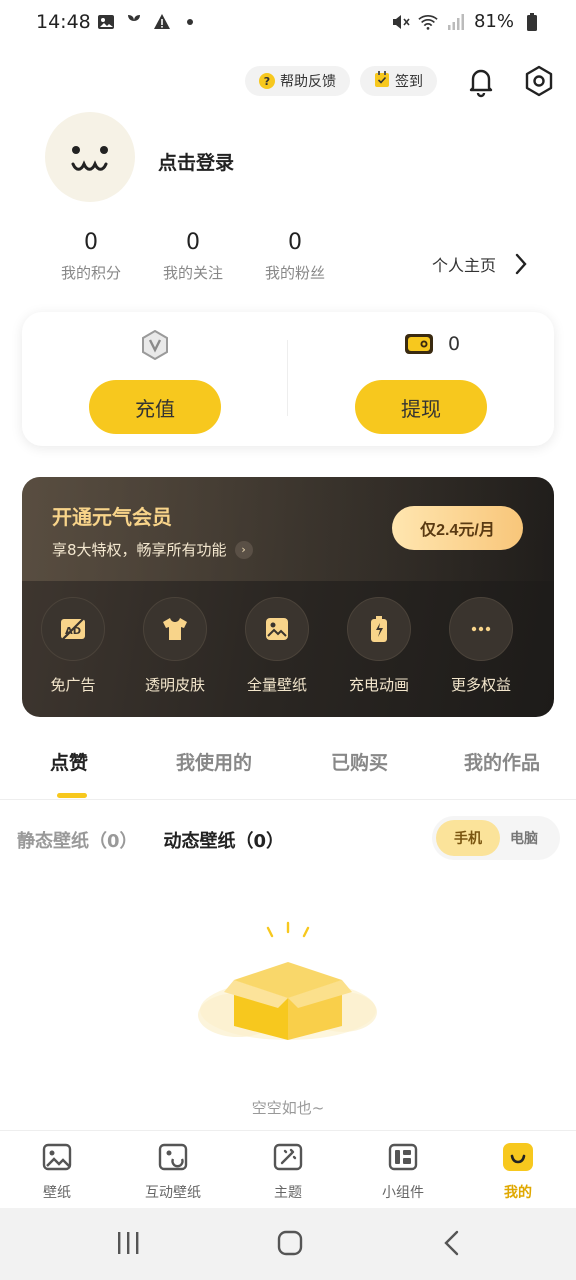 Image resolution: width=576 pixels, height=1280 pixels. Describe the element at coordinates (175, 646) in the screenshot. I see `perk-transparent-skin: 透明皮肤` at that location.